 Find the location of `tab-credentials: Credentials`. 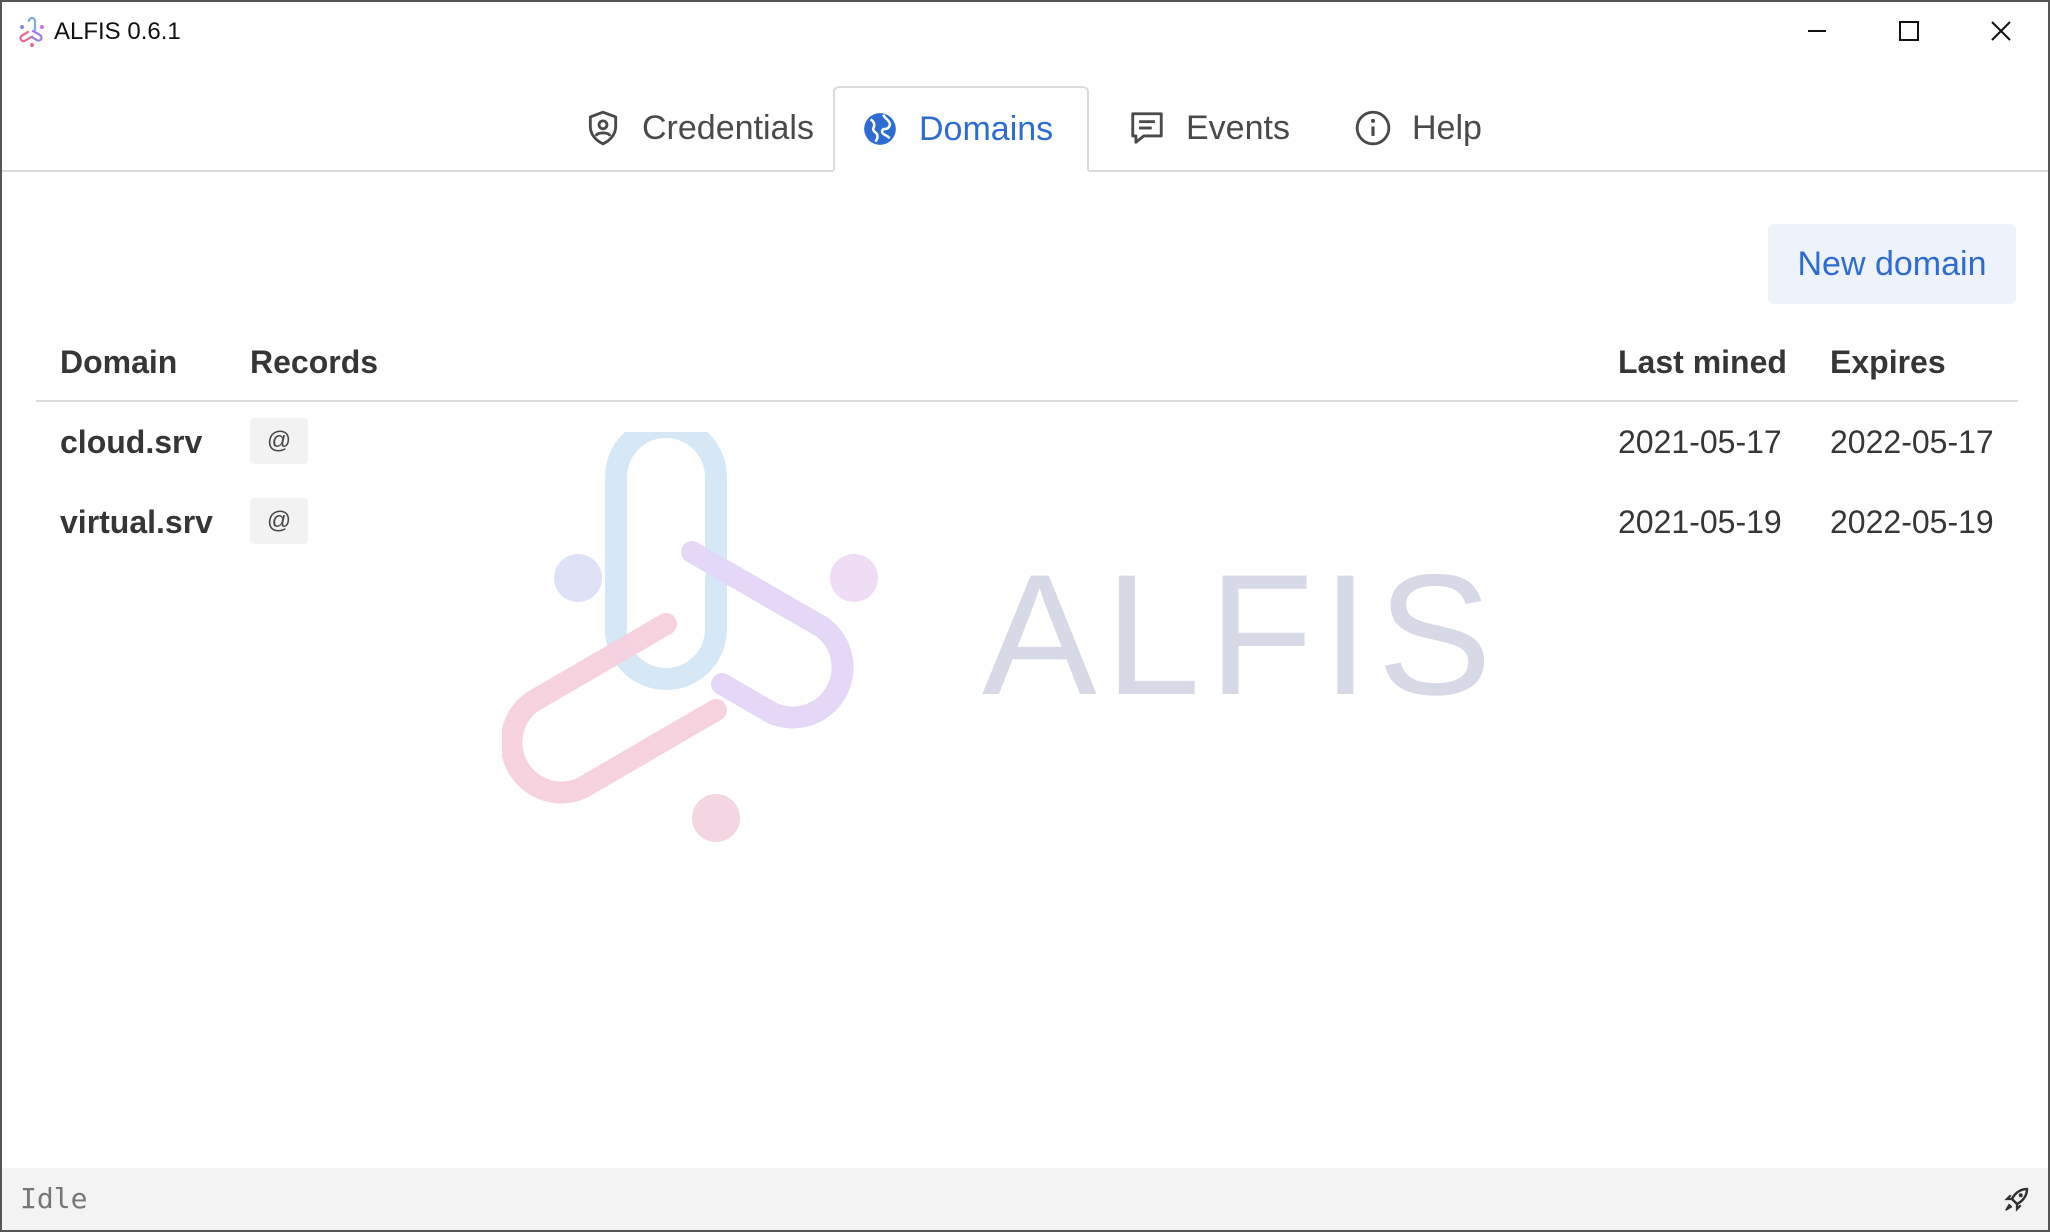

tab-credentials: Credentials is located at coordinates (696, 128).